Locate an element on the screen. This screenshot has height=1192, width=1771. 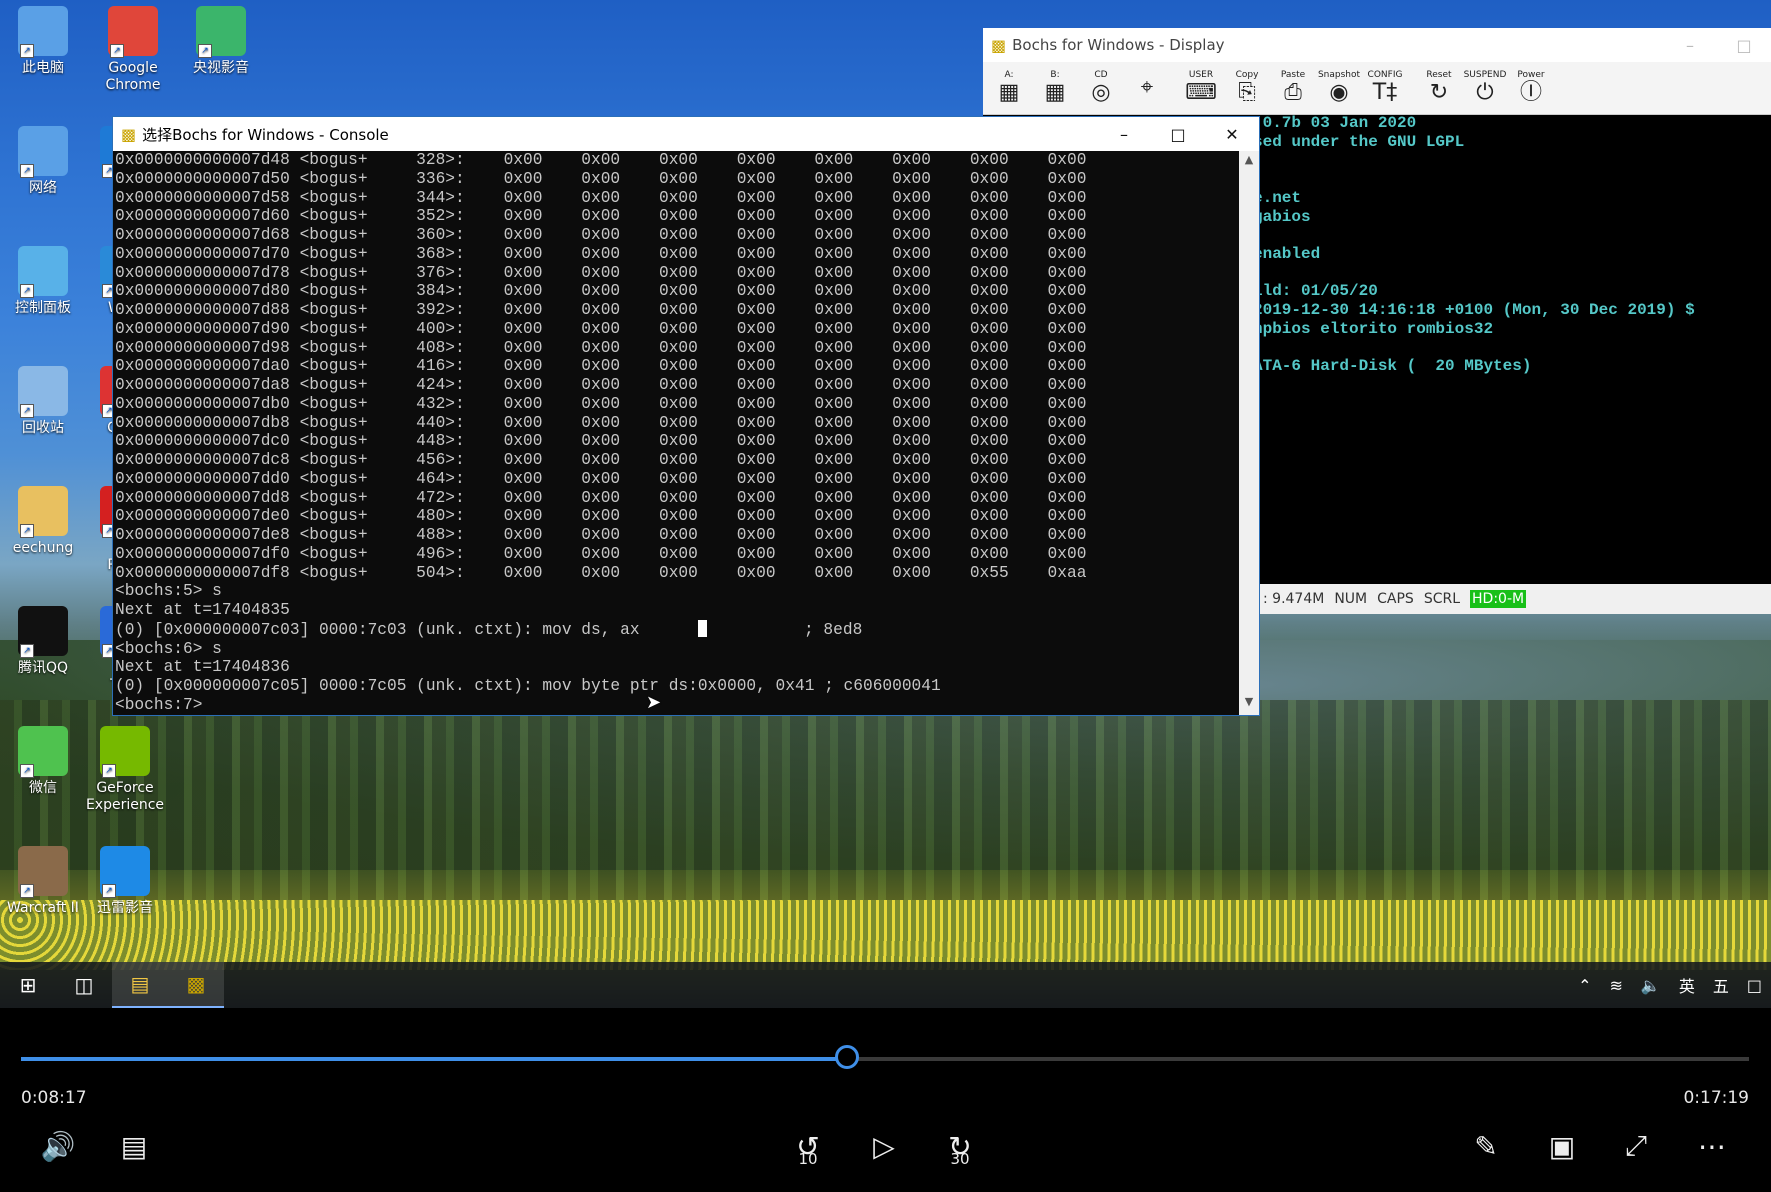
user-folder-icon: ↗ is located at coordinates (43, 512).